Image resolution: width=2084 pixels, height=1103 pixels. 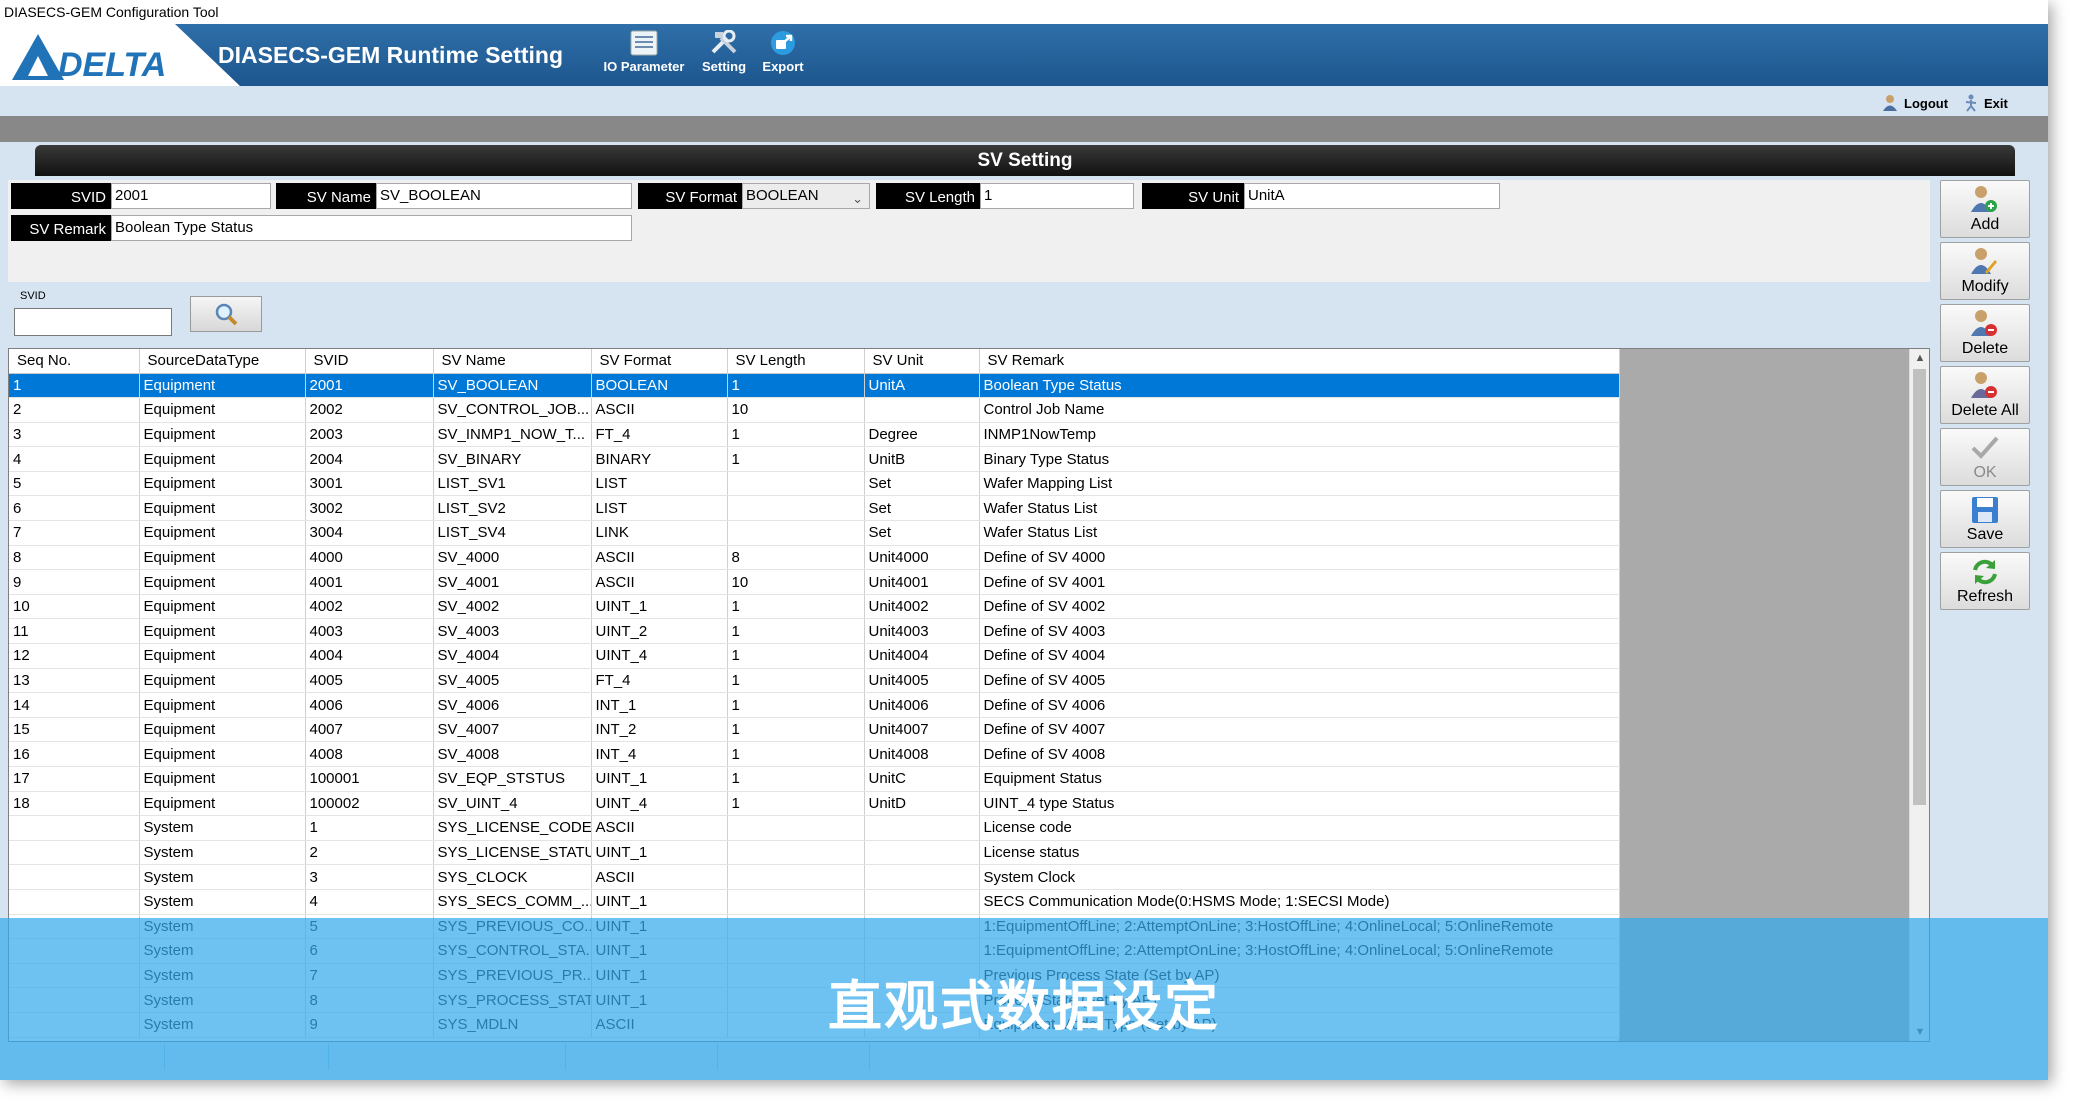 What do you see at coordinates (222, 853) in the screenshot?
I see `table-cell: System` at bounding box center [222, 853].